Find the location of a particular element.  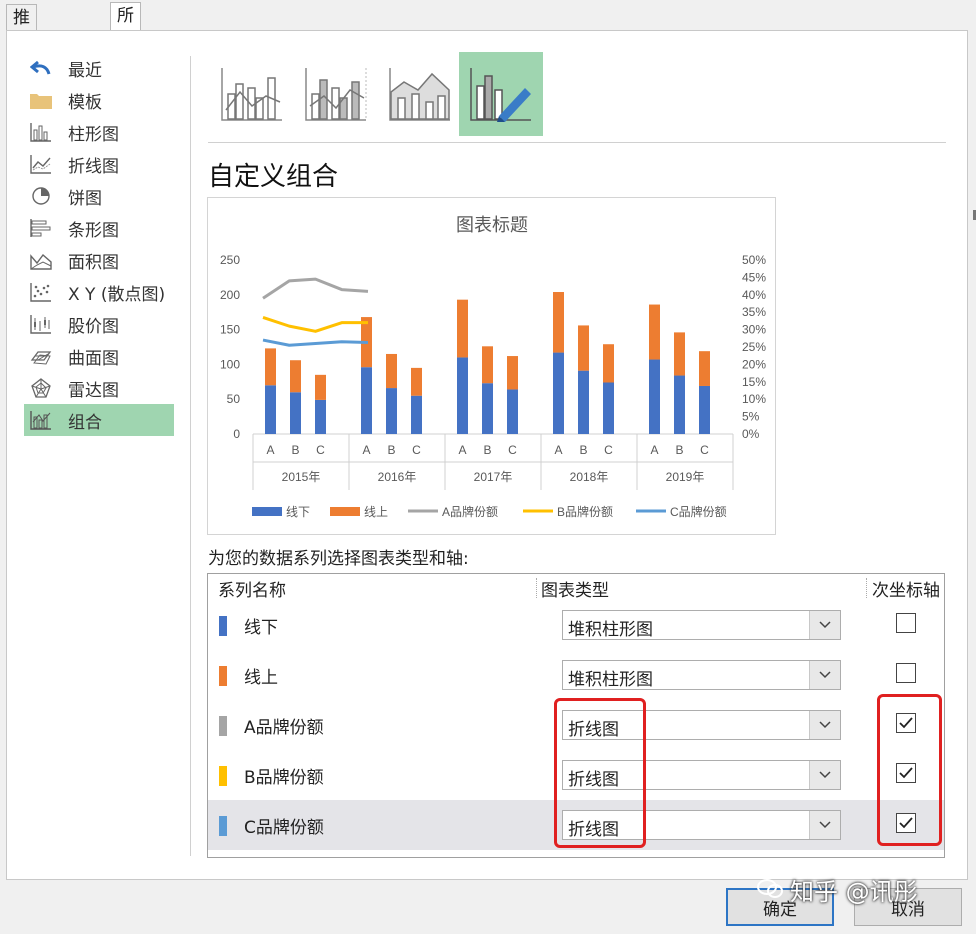

sidebar-item-recent: 最近 is located at coordinates (99, 68).